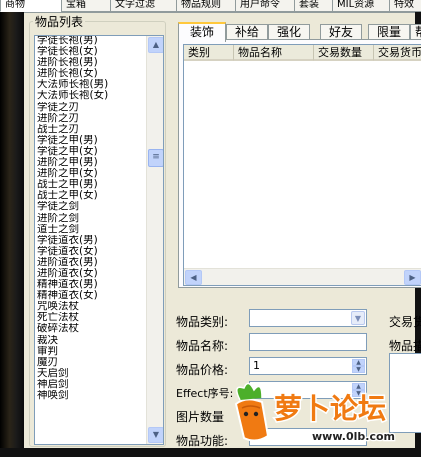 Image resolution: width=421 pixels, height=457 pixels. What do you see at coordinates (341, 32) in the screenshot?
I see `tab-friends: 好友` at bounding box center [341, 32].